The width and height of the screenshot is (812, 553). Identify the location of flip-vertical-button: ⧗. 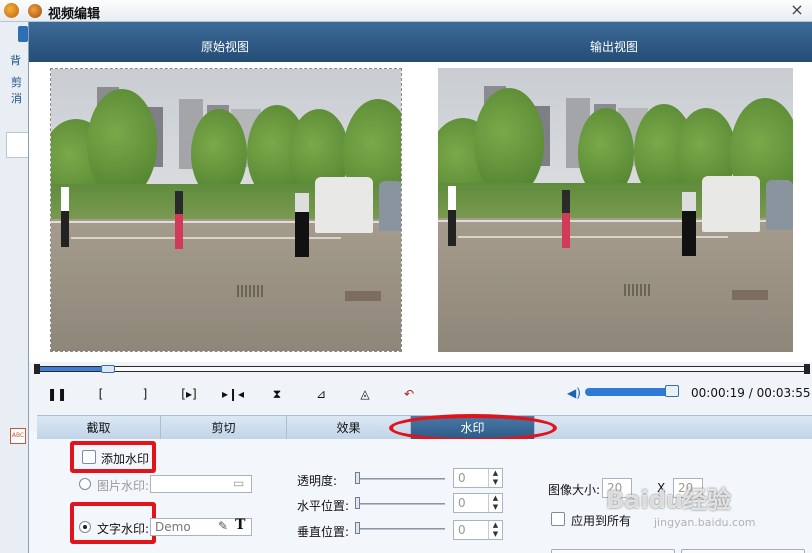
(277, 394).